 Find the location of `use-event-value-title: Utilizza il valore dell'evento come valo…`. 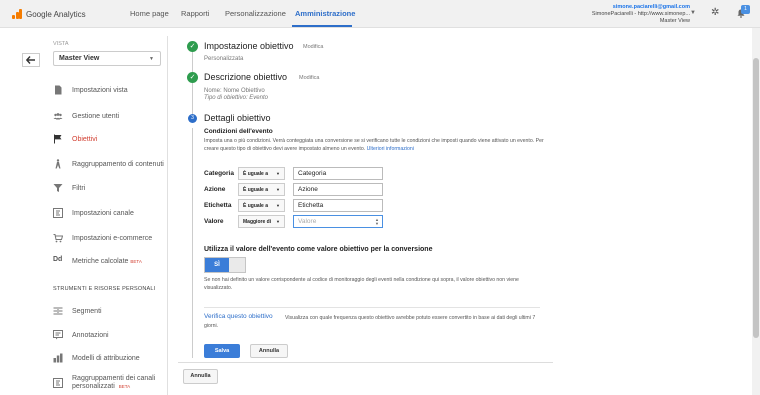

use-event-value-title: Utilizza il valore dell'evento come valo… is located at coordinates (318, 249).